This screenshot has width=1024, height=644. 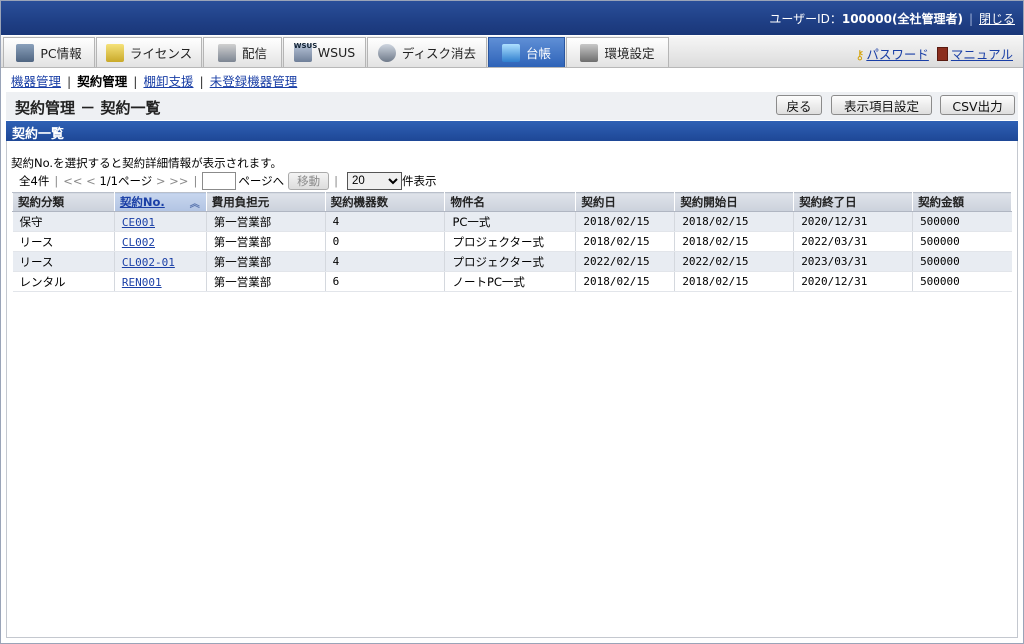 What do you see at coordinates (168, 81) in the screenshot?
I see `subnav-inventory-support: 棚卸支援` at bounding box center [168, 81].